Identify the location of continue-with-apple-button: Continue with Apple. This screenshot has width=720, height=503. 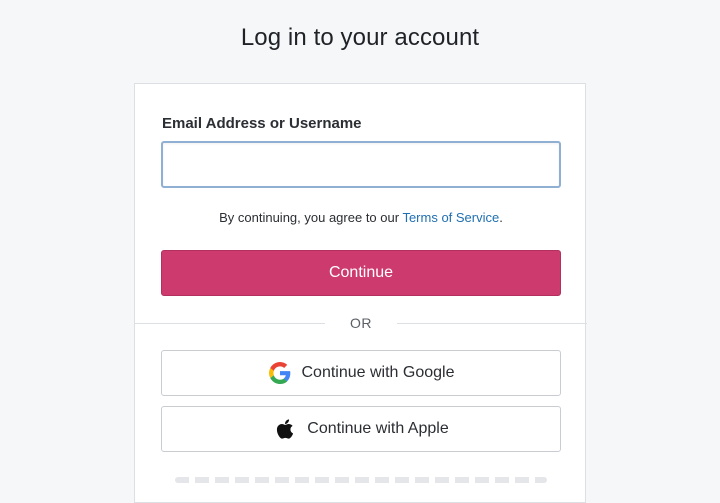
(361, 429).